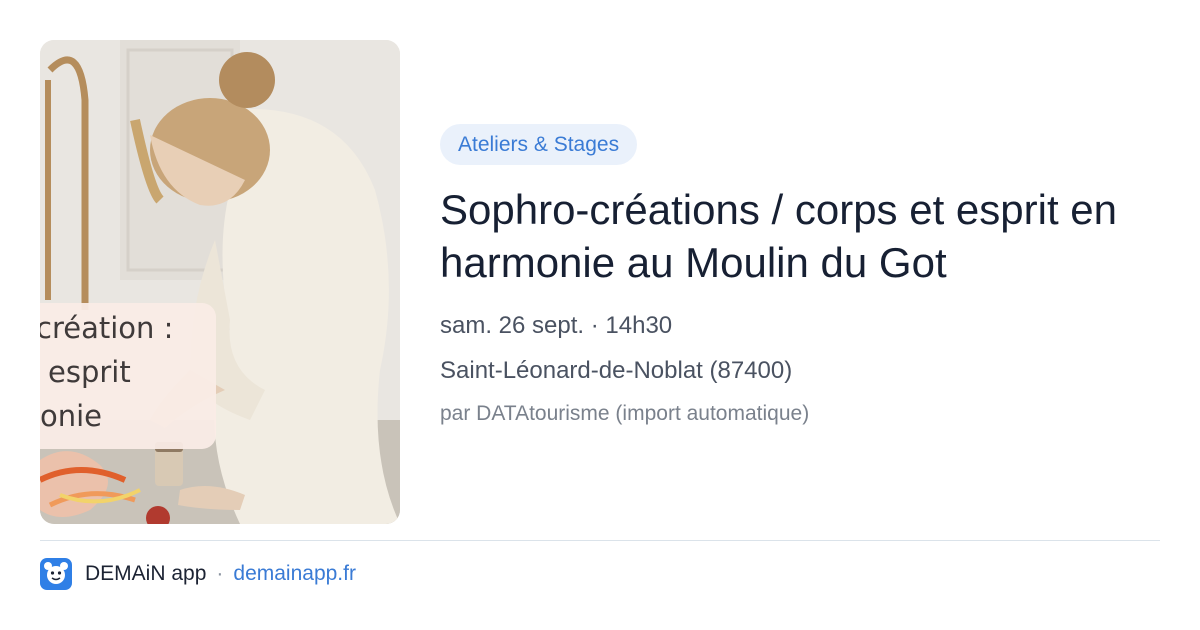 This screenshot has width=1200, height=630. What do you see at coordinates (294, 574) in the screenshot?
I see `app-url-link: demainapp.fr` at bounding box center [294, 574].